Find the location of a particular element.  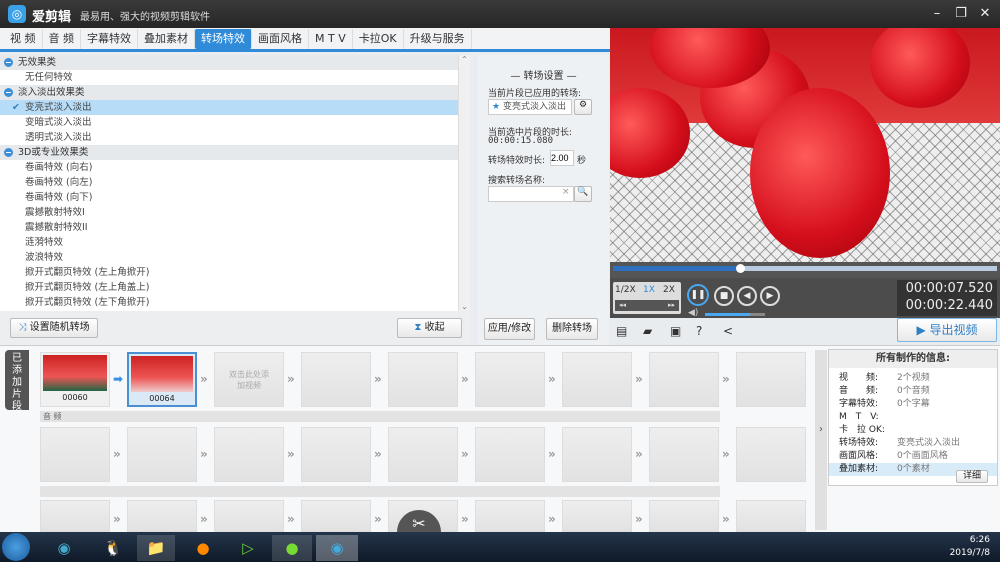

tab-5: 画面风格 is located at coordinates (280, 38).